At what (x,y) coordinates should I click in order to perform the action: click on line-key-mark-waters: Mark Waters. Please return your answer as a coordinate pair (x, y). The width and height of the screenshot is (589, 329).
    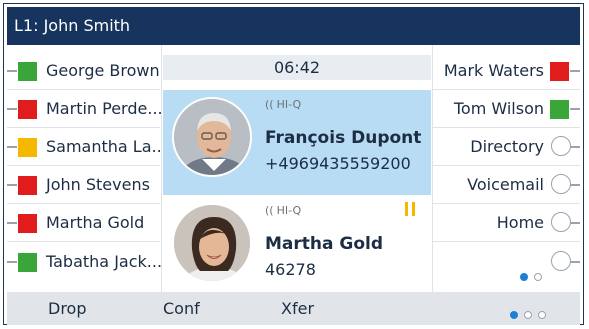
    Looking at the image, I should click on (506, 71).